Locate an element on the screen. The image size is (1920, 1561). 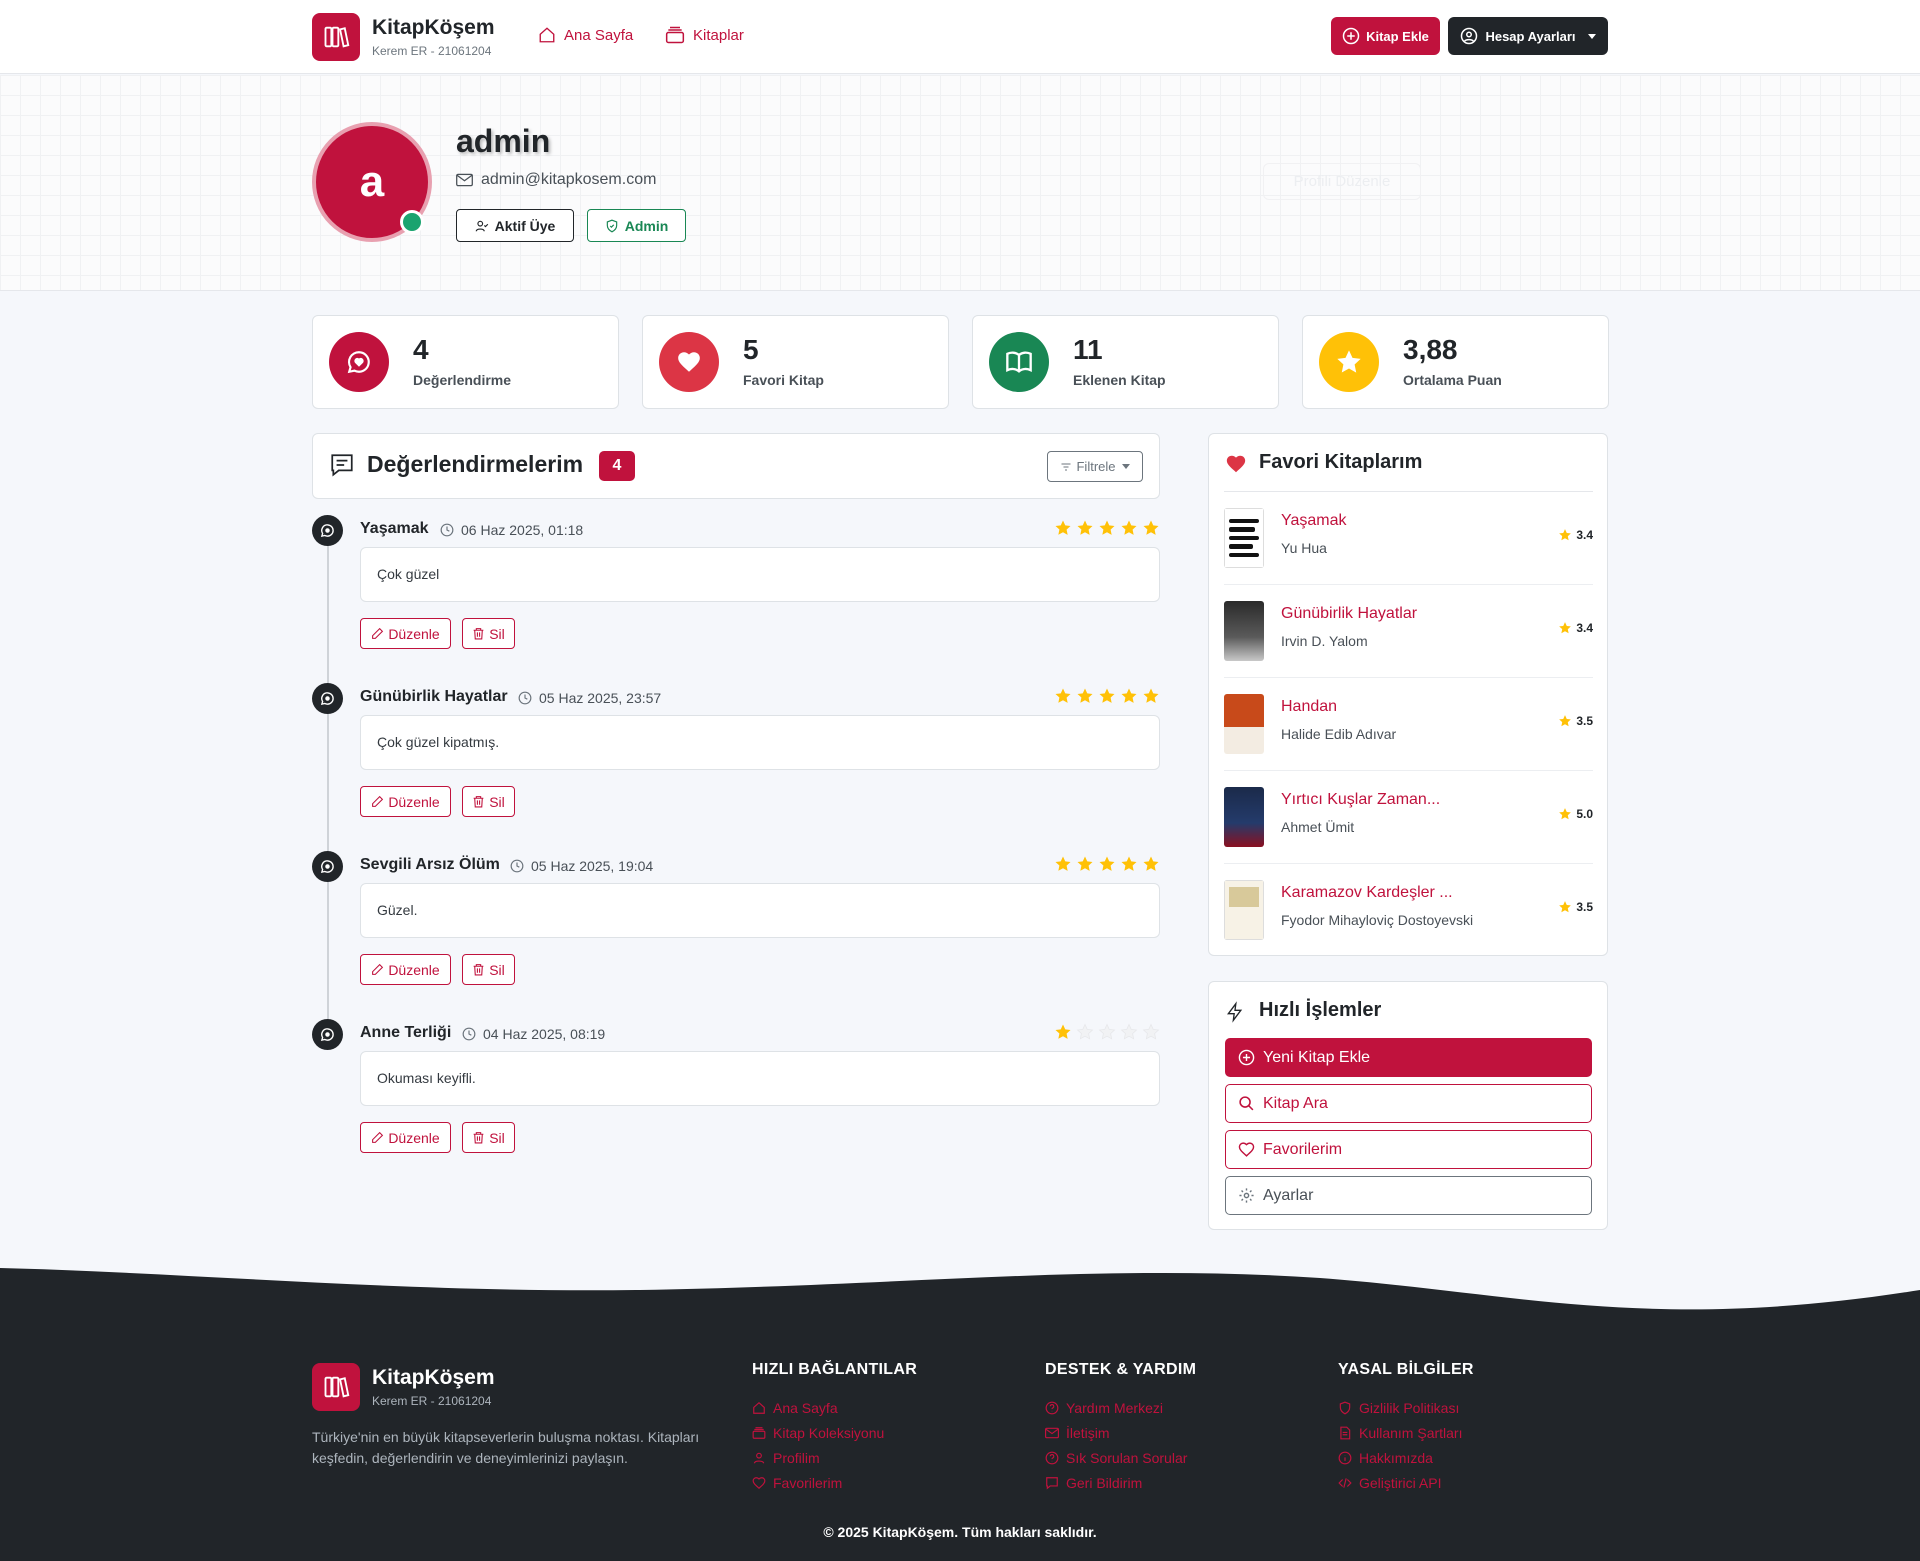
star-empty-icon is located at coordinates (1085, 1031).